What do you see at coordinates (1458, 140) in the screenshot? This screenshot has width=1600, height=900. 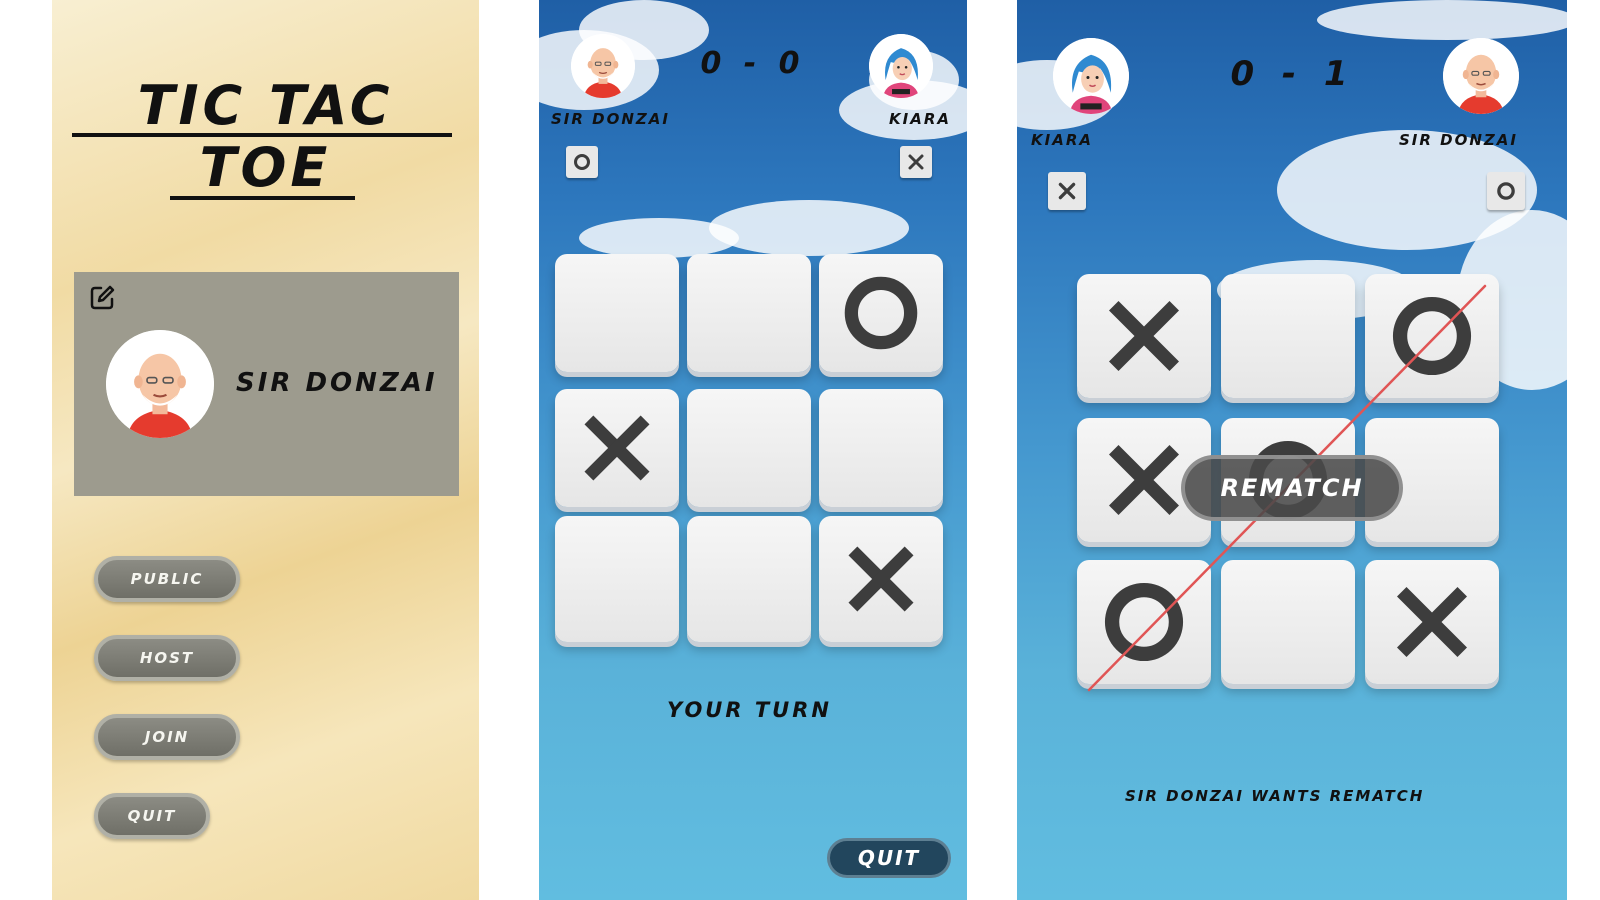 I see `player-right-name: SIR DONZAI` at bounding box center [1458, 140].